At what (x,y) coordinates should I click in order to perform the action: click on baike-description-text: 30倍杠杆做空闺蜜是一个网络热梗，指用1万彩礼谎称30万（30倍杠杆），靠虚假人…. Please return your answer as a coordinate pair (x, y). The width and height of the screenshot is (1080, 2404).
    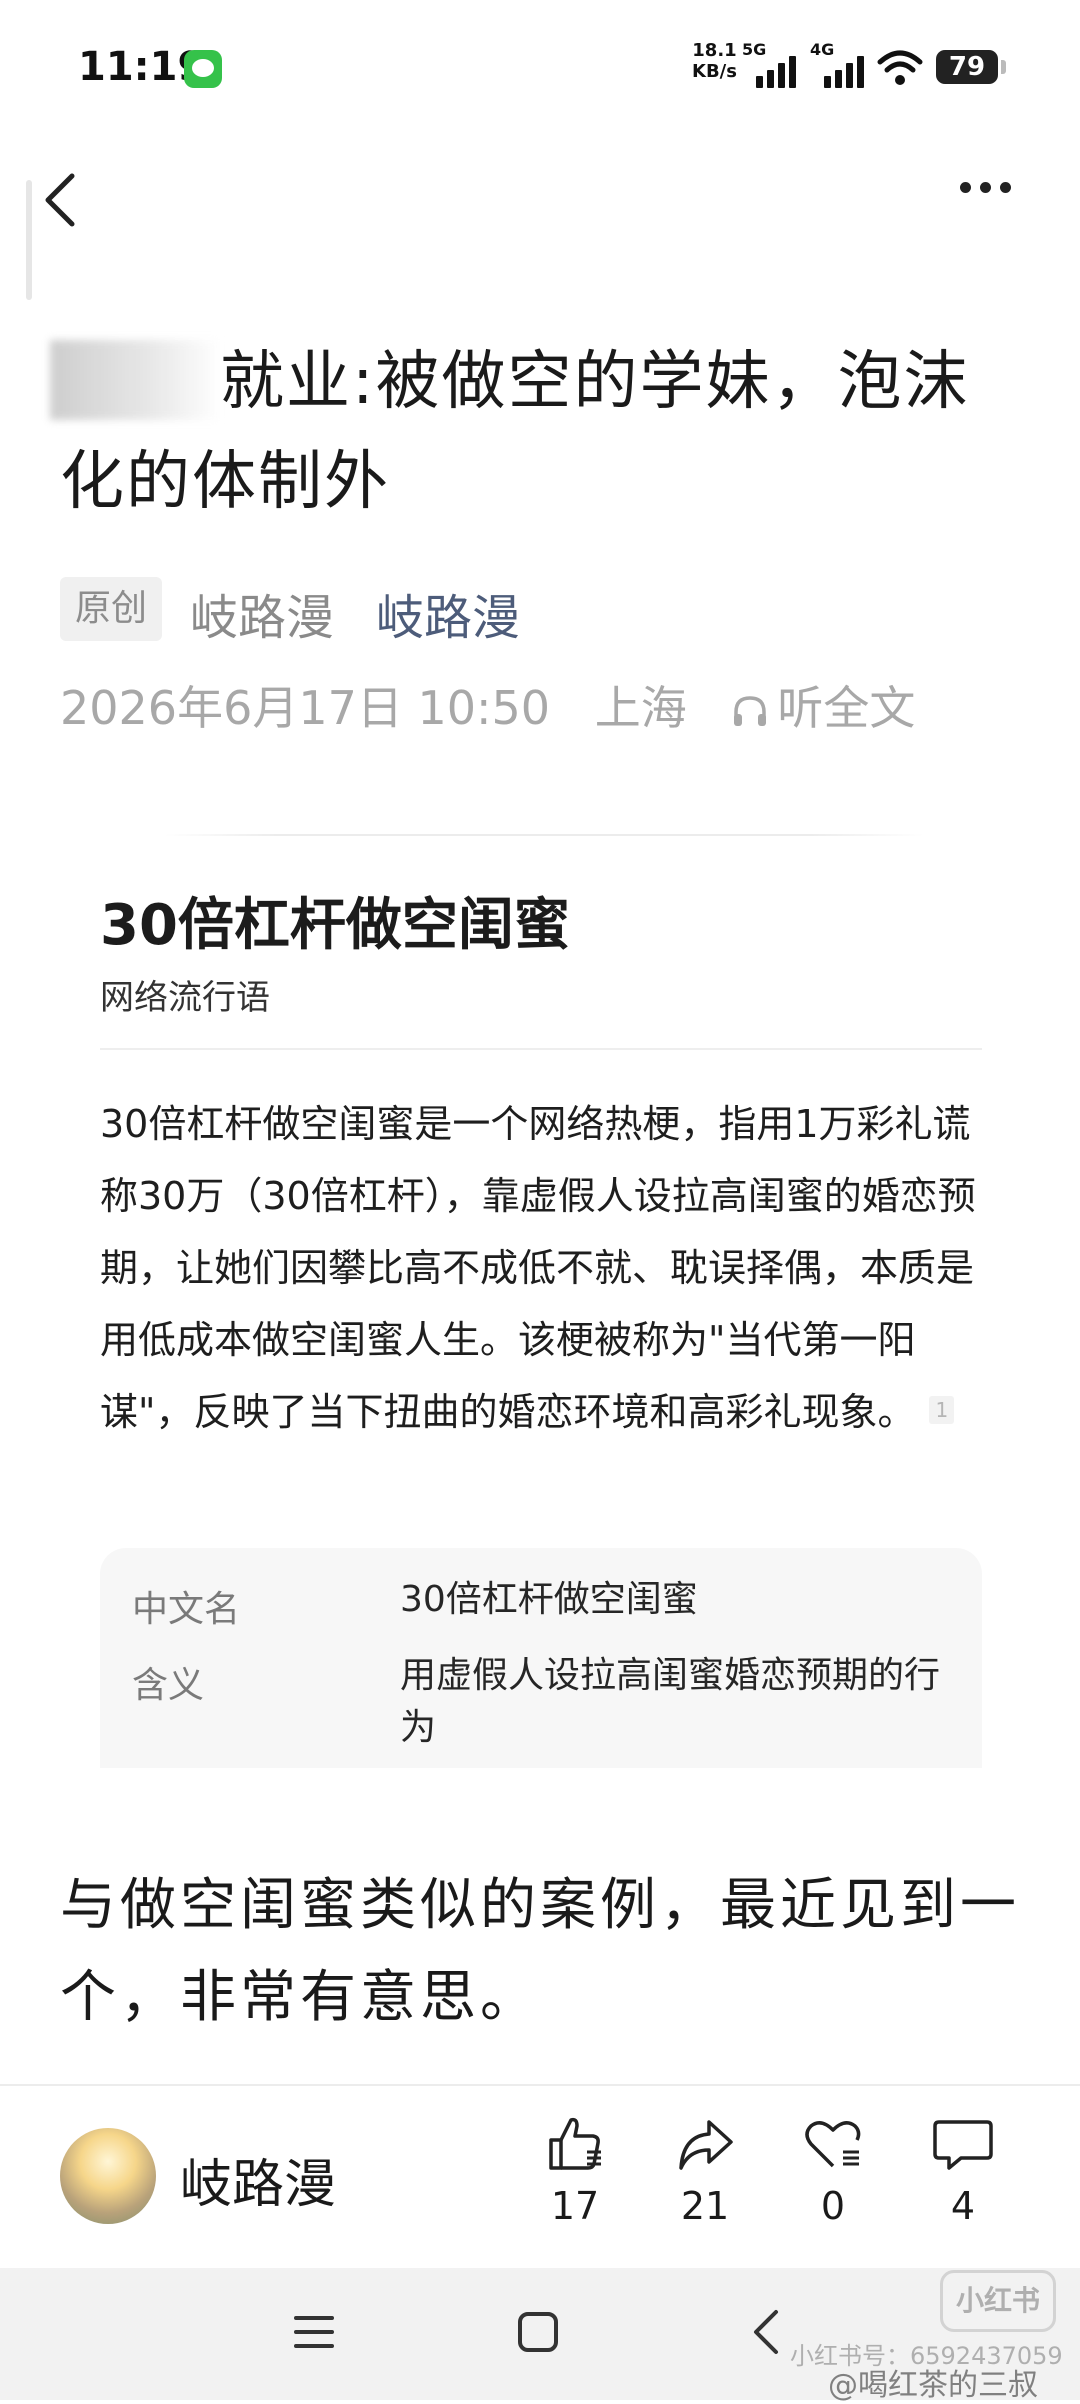
    Looking at the image, I should click on (538, 1268).